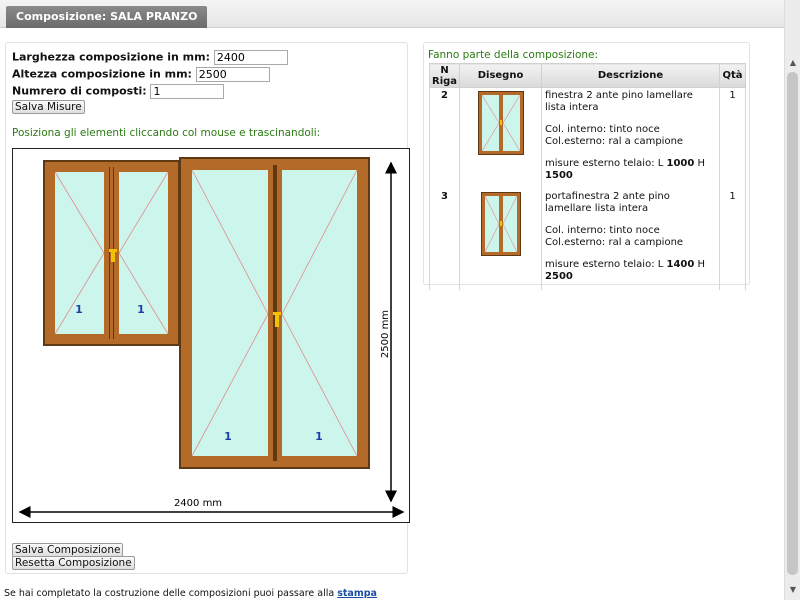 This screenshot has width=800, height=600. What do you see at coordinates (680, 163) in the screenshot?
I see `measure-width: 1000` at bounding box center [680, 163].